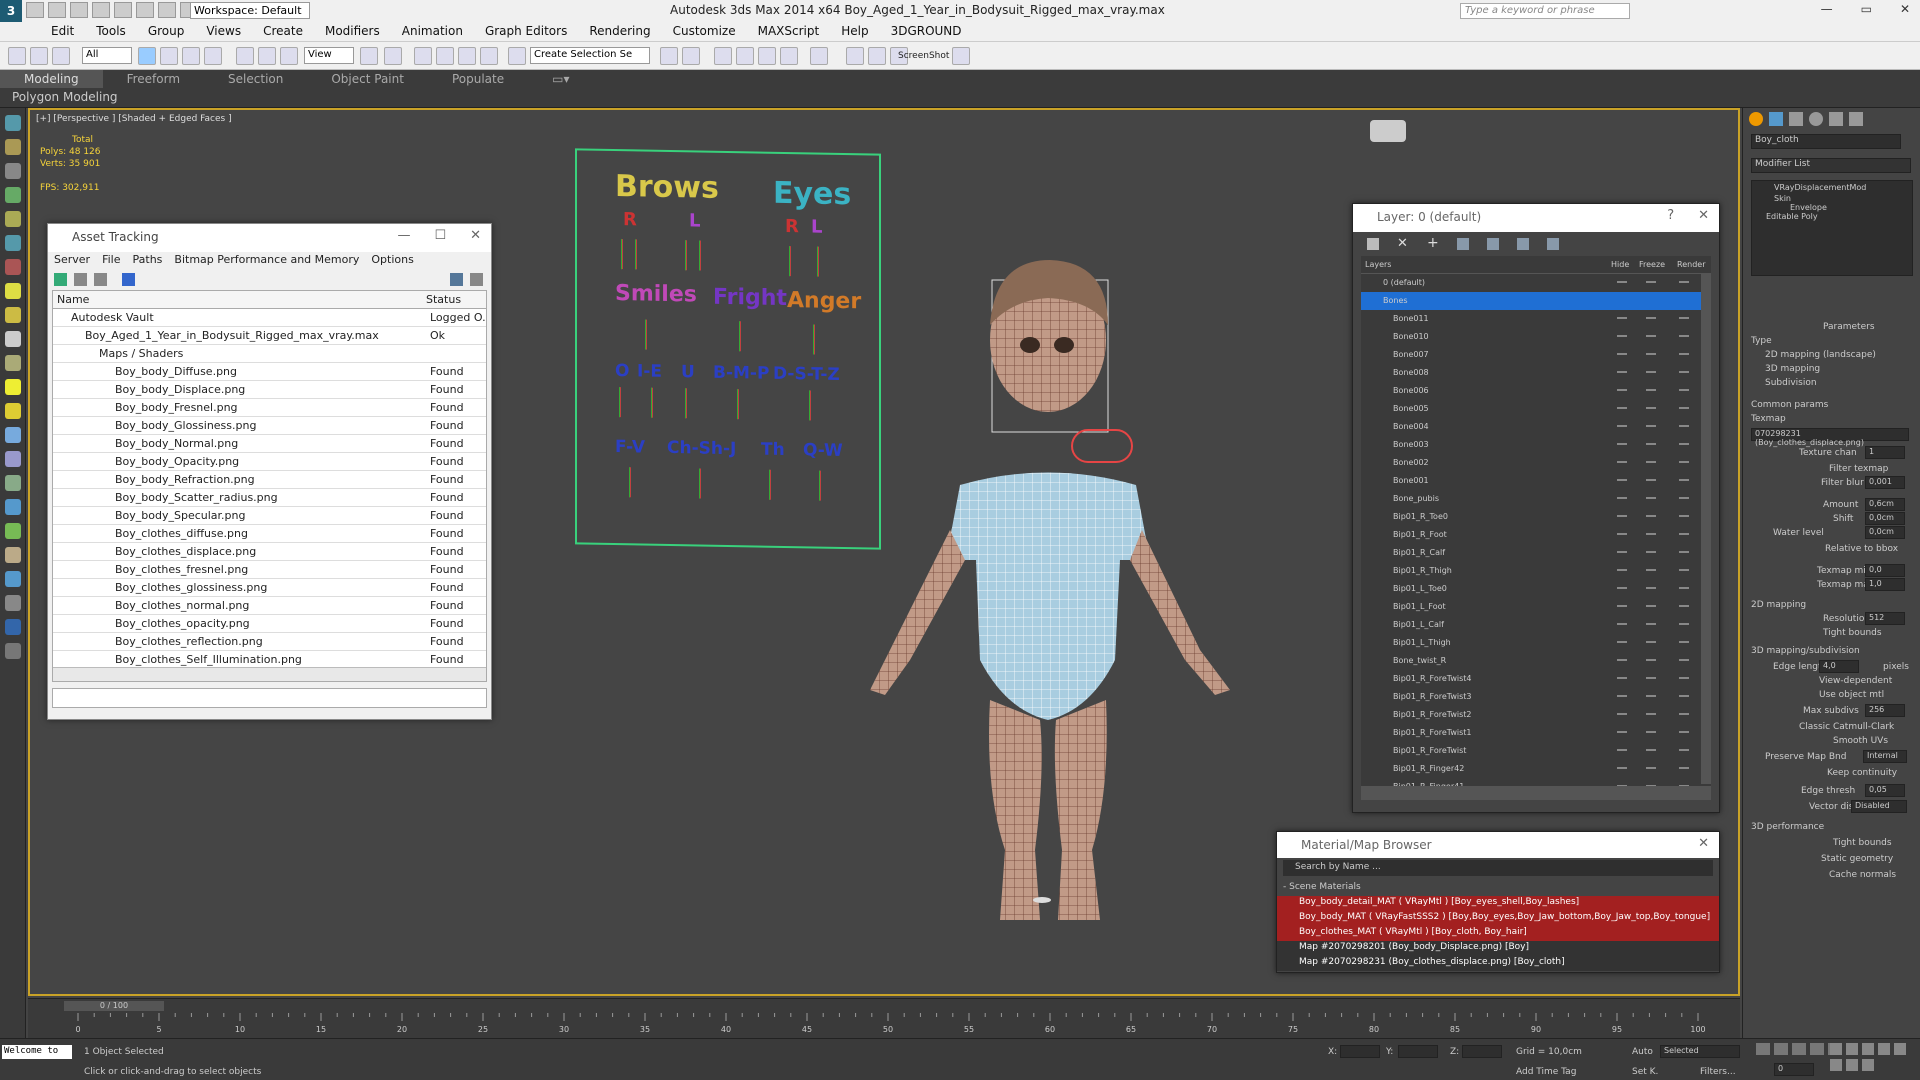 The image size is (1920, 1080). What do you see at coordinates (1645, 1072) in the screenshot?
I see `set-key-button: Set K.` at bounding box center [1645, 1072].